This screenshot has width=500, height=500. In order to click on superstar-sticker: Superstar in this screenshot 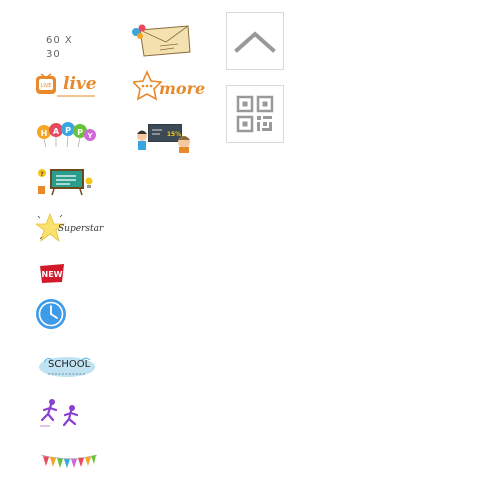, I will do `click(68, 228)`.